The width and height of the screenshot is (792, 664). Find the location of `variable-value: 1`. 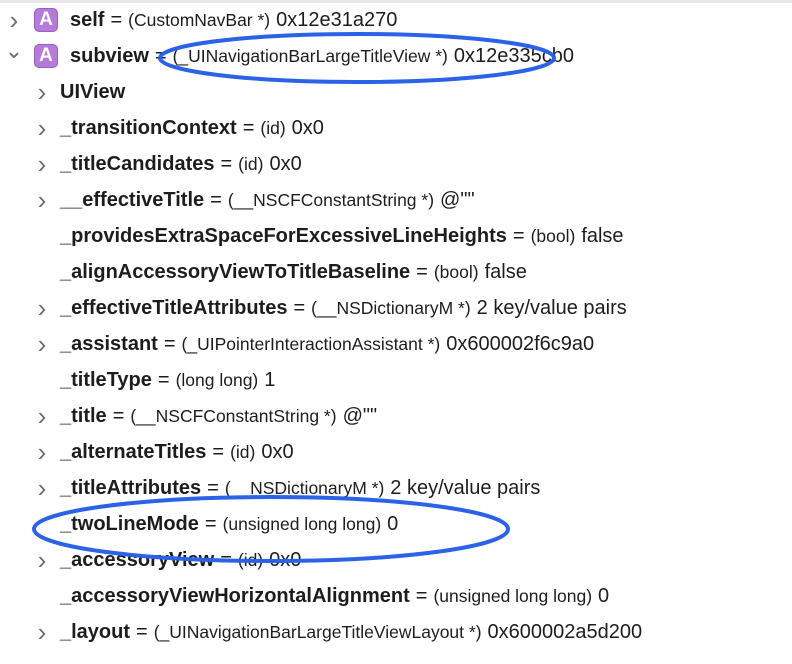

variable-value: 1 is located at coordinates (270, 379).